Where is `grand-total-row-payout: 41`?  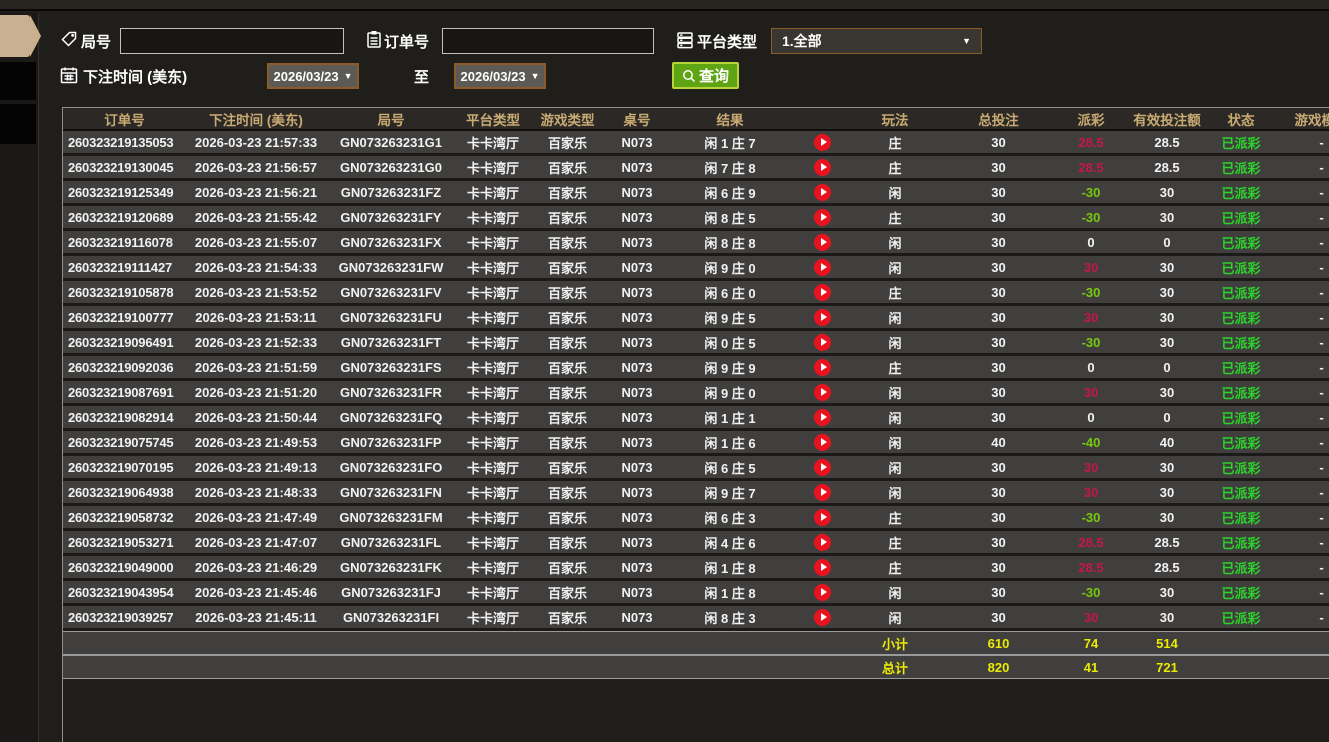
grand-total-row-payout: 41 is located at coordinates (1091, 667).